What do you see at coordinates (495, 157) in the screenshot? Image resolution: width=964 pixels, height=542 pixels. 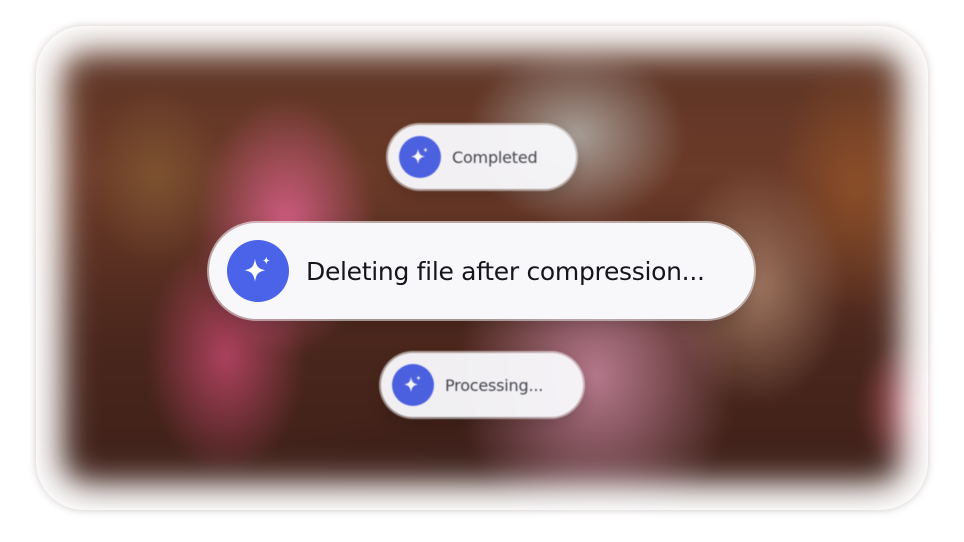 I see `status-pill-label: Completed` at bounding box center [495, 157].